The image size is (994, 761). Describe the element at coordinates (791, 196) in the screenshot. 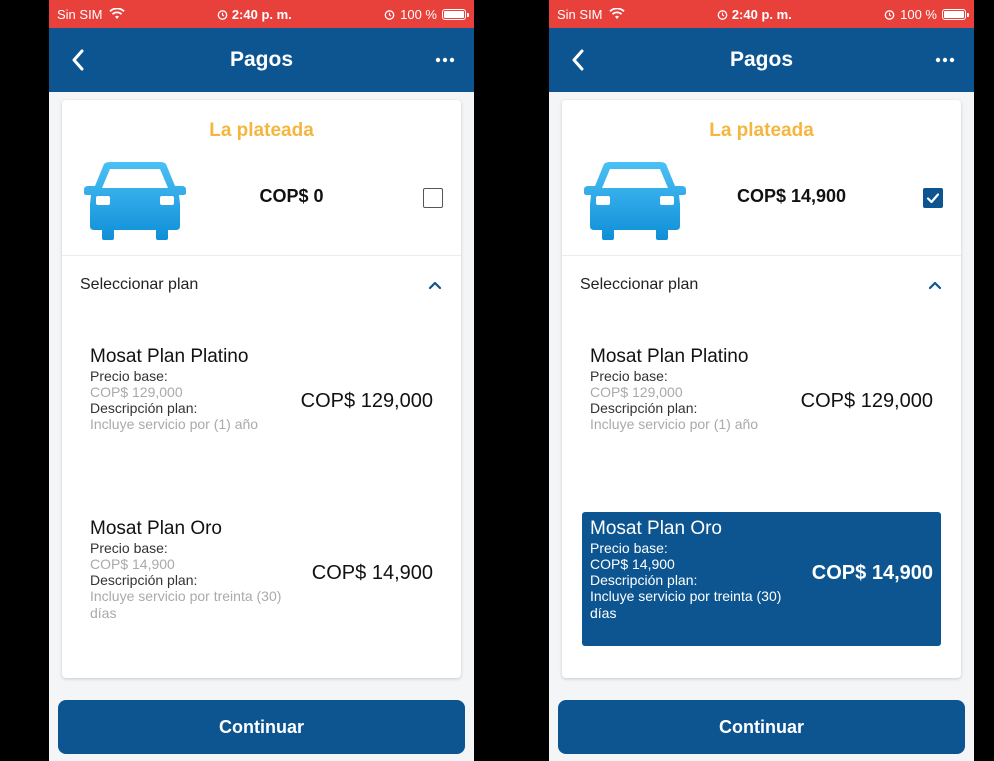

I see `vehicle-total-price: COP$ 14,900` at that location.